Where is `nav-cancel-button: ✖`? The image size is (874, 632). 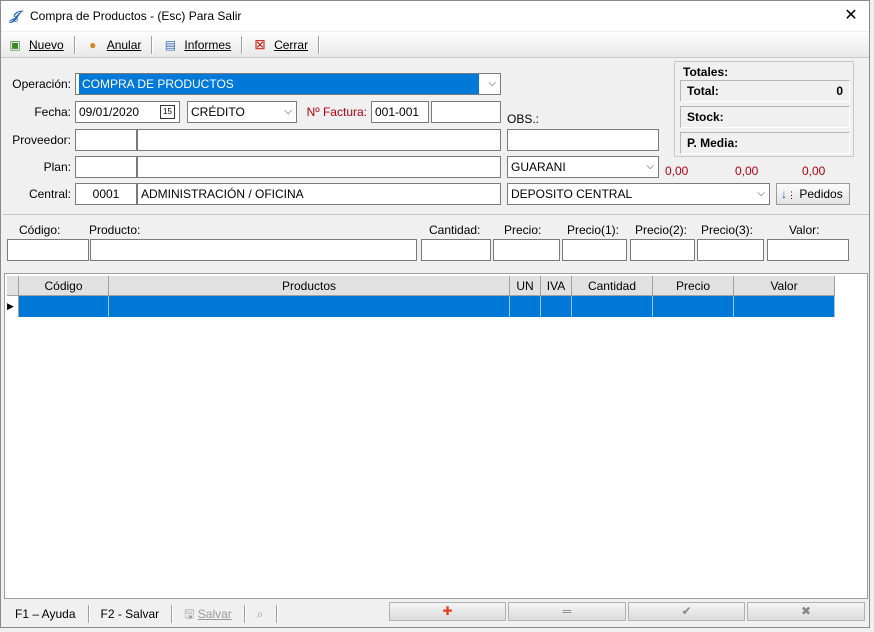 nav-cancel-button: ✖ is located at coordinates (806, 611).